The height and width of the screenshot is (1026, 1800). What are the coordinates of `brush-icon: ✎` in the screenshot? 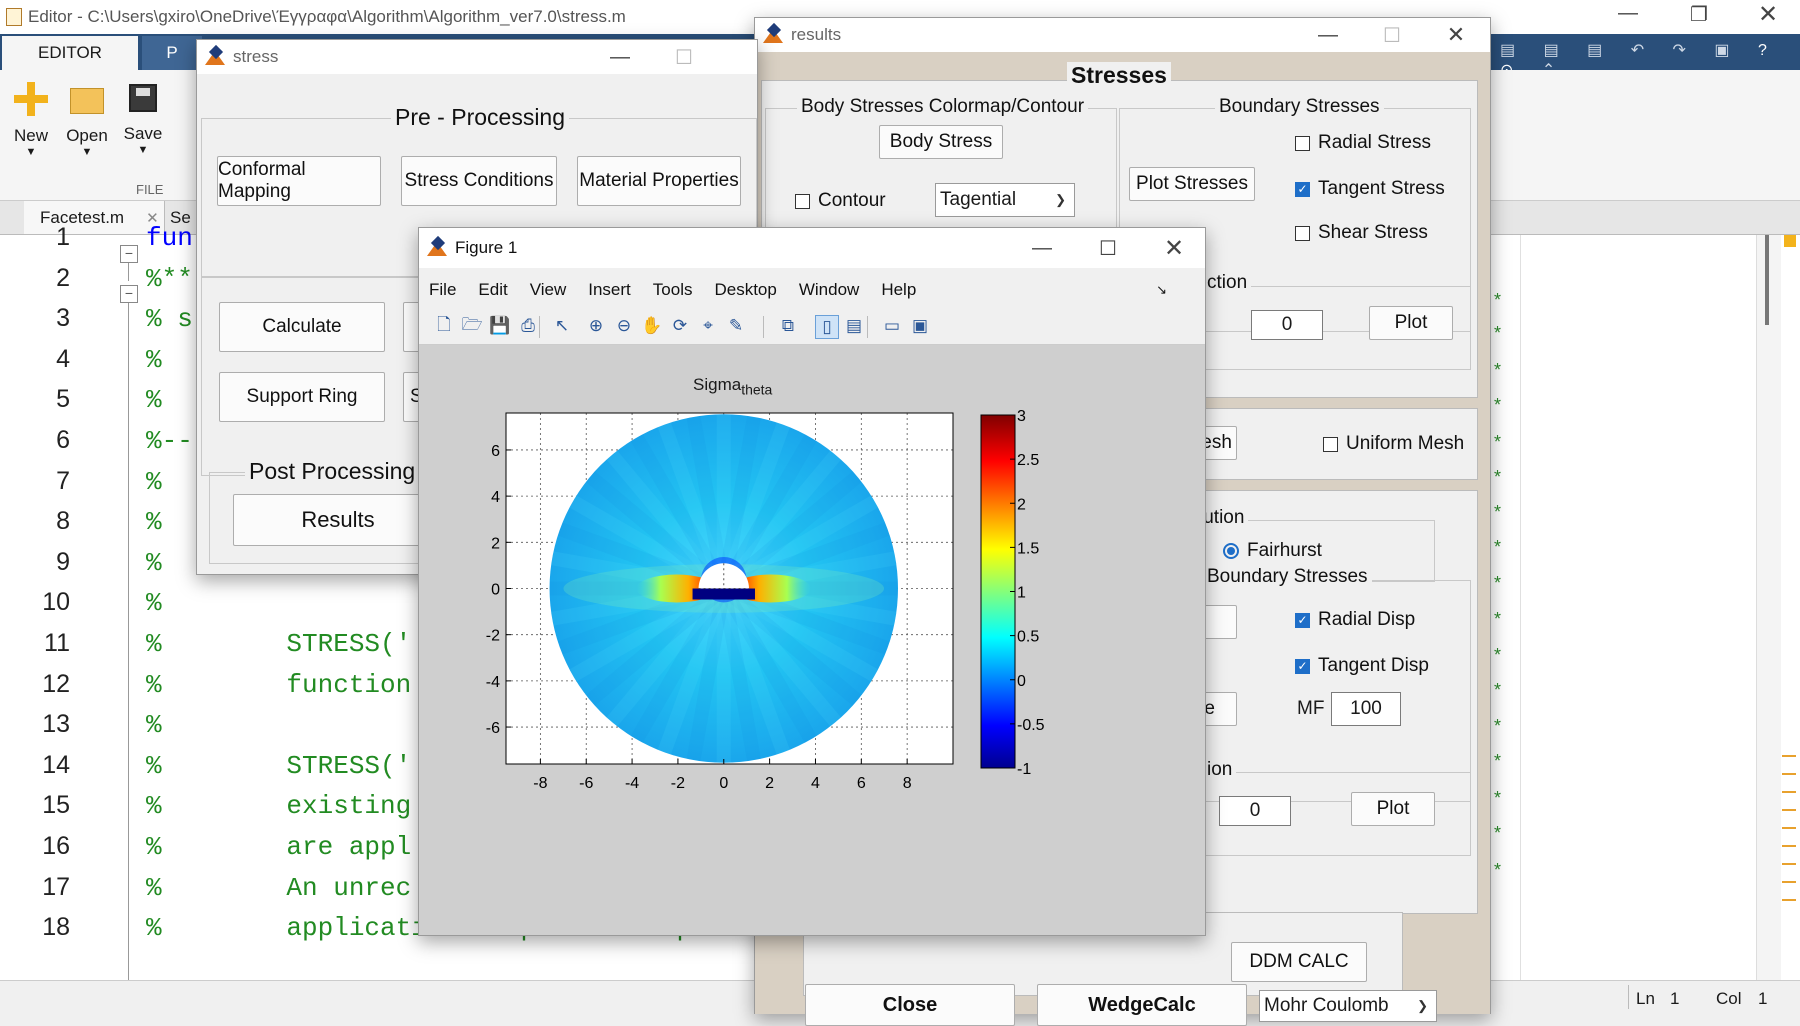 It's located at (736, 326).